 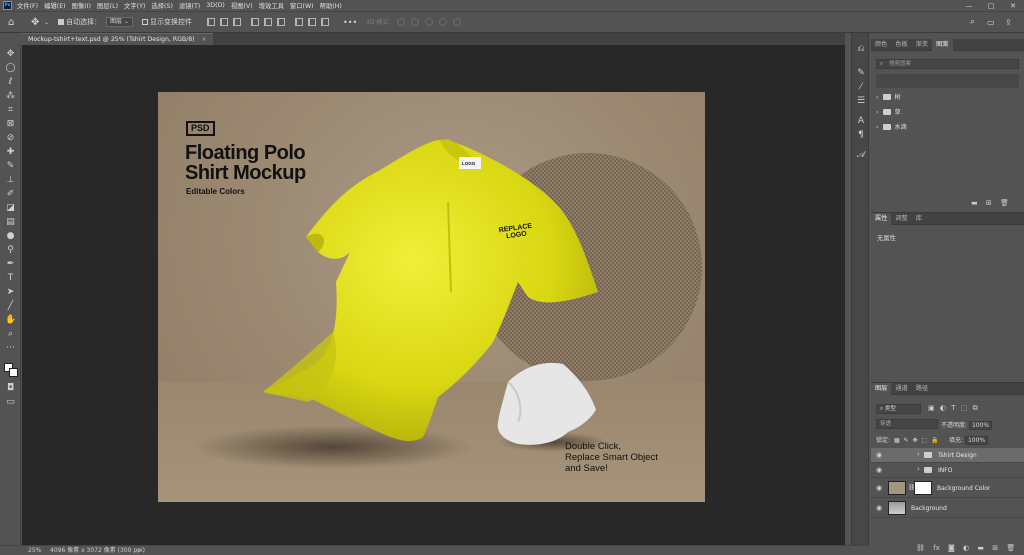 I want to click on background-color-swatch, so click(x=13, y=372).